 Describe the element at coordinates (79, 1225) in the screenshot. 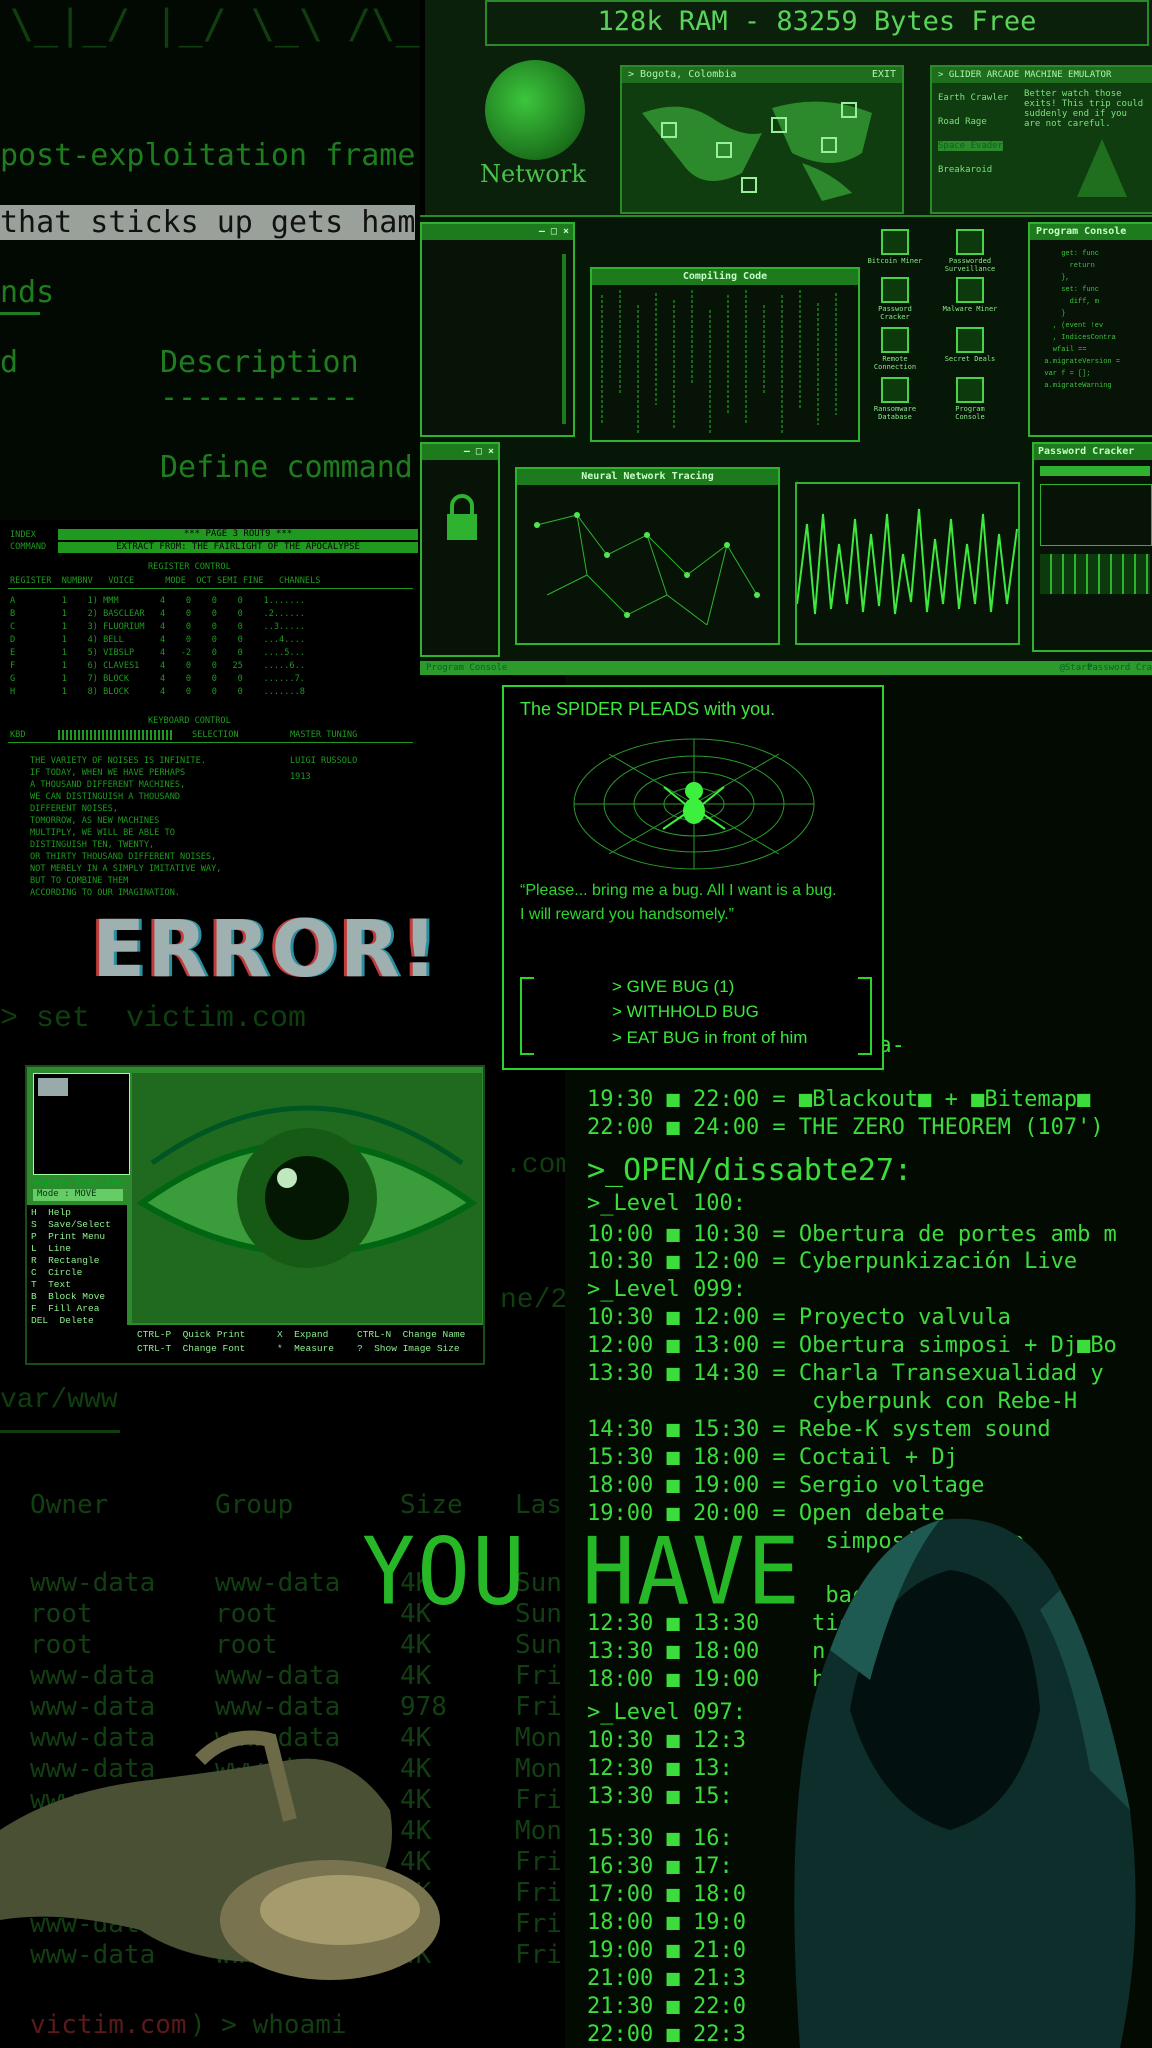

I see `menu-item: S Save/Select` at that location.